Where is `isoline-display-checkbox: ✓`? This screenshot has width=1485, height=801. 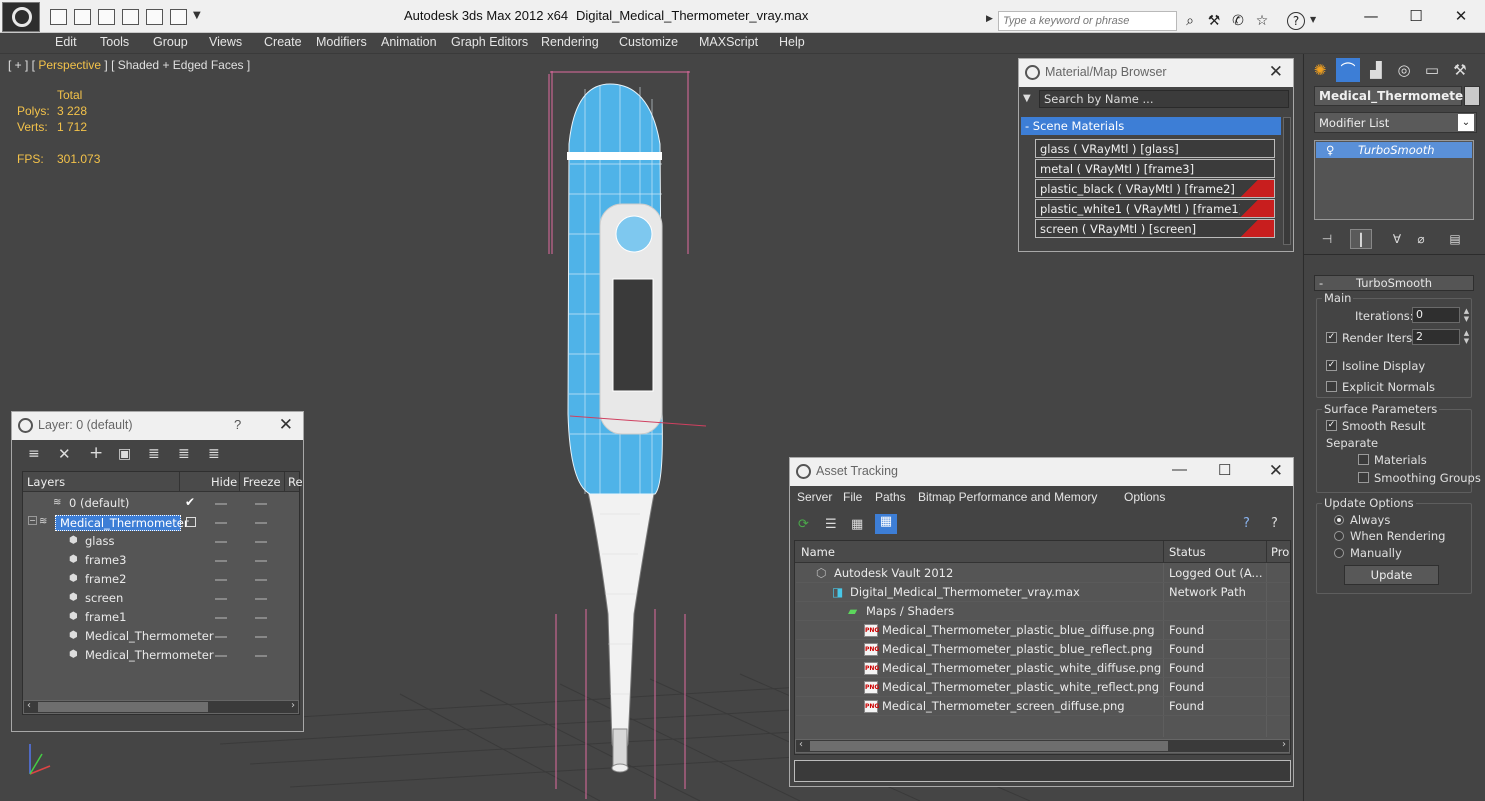
isoline-display-checkbox: ✓ is located at coordinates (1331, 365).